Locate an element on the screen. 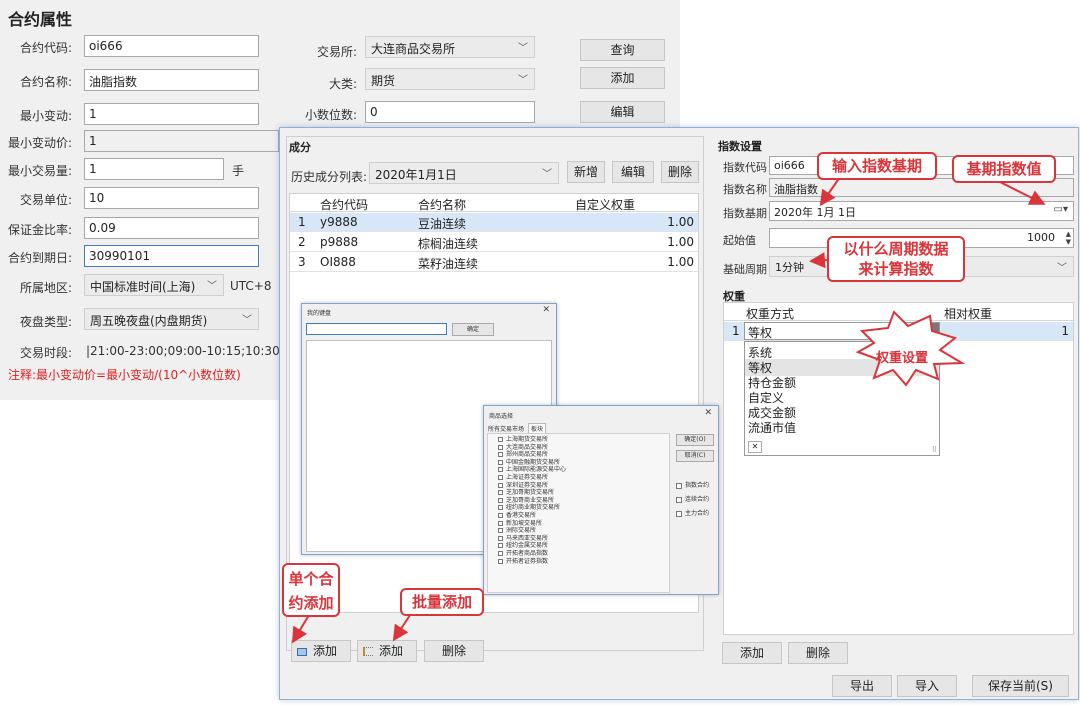 The image size is (1080, 705). exchange-select: 大连商品交易所 ﹀ is located at coordinates (450, 47).